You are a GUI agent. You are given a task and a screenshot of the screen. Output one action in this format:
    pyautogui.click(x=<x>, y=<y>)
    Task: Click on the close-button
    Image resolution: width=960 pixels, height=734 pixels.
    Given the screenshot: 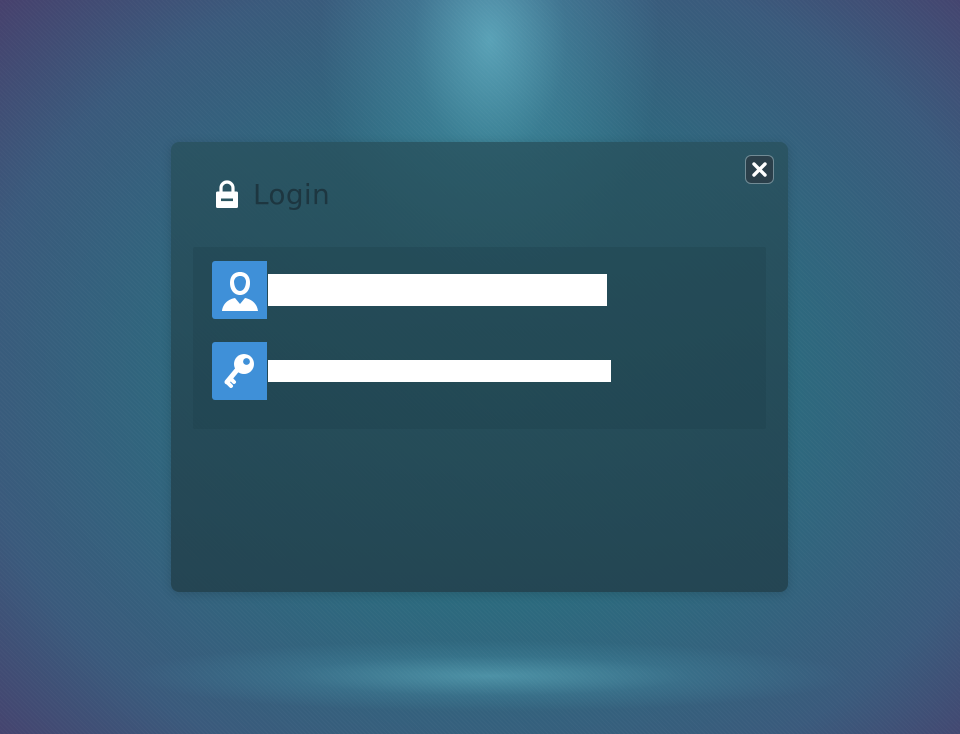 What is the action you would take?
    pyautogui.click(x=759, y=169)
    